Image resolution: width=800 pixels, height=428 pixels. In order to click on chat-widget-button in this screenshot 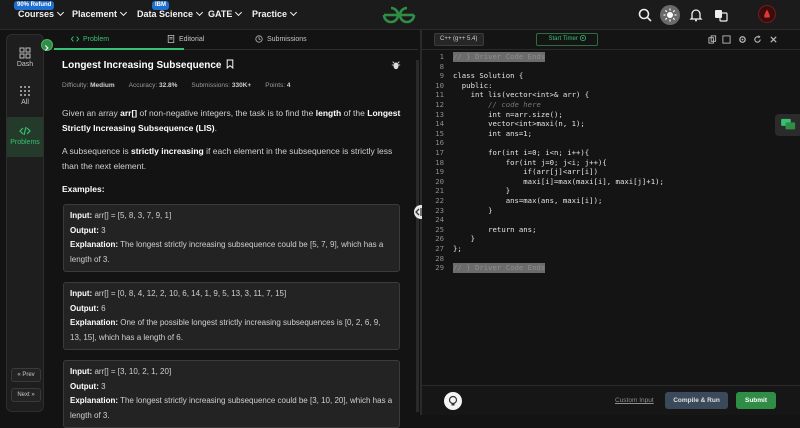, I will do `click(787, 125)`.